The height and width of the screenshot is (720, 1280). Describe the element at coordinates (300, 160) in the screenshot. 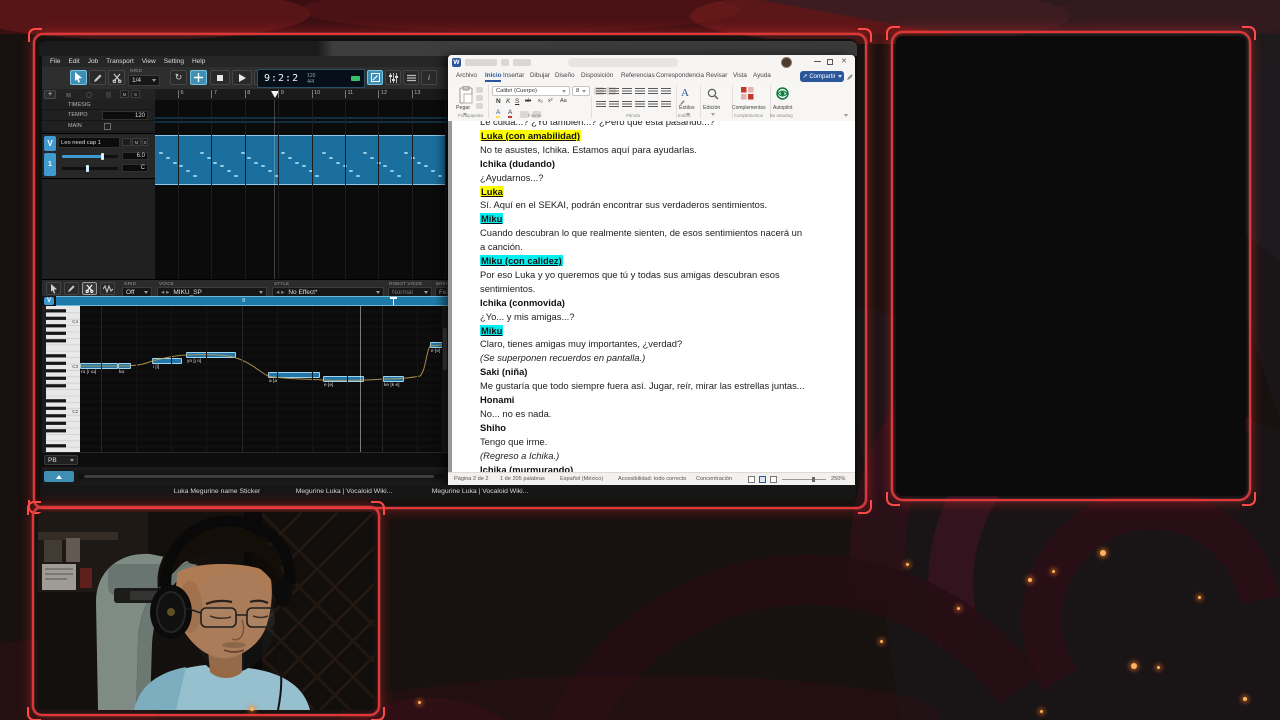

I see `vocal-clip` at that location.